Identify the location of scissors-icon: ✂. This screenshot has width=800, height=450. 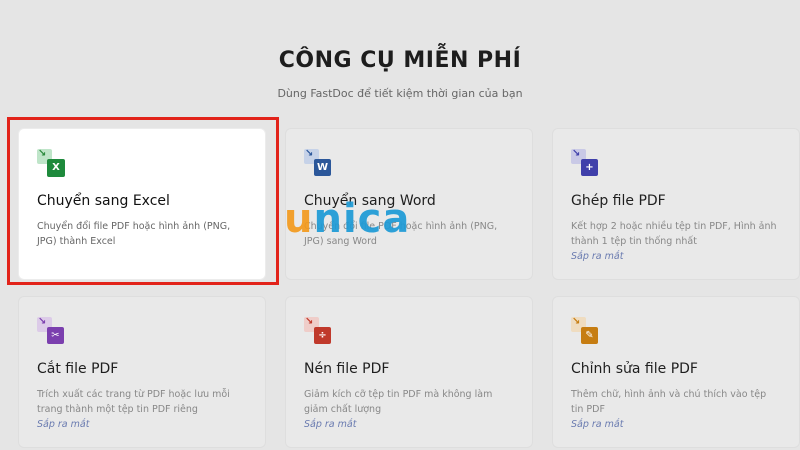
(55, 335).